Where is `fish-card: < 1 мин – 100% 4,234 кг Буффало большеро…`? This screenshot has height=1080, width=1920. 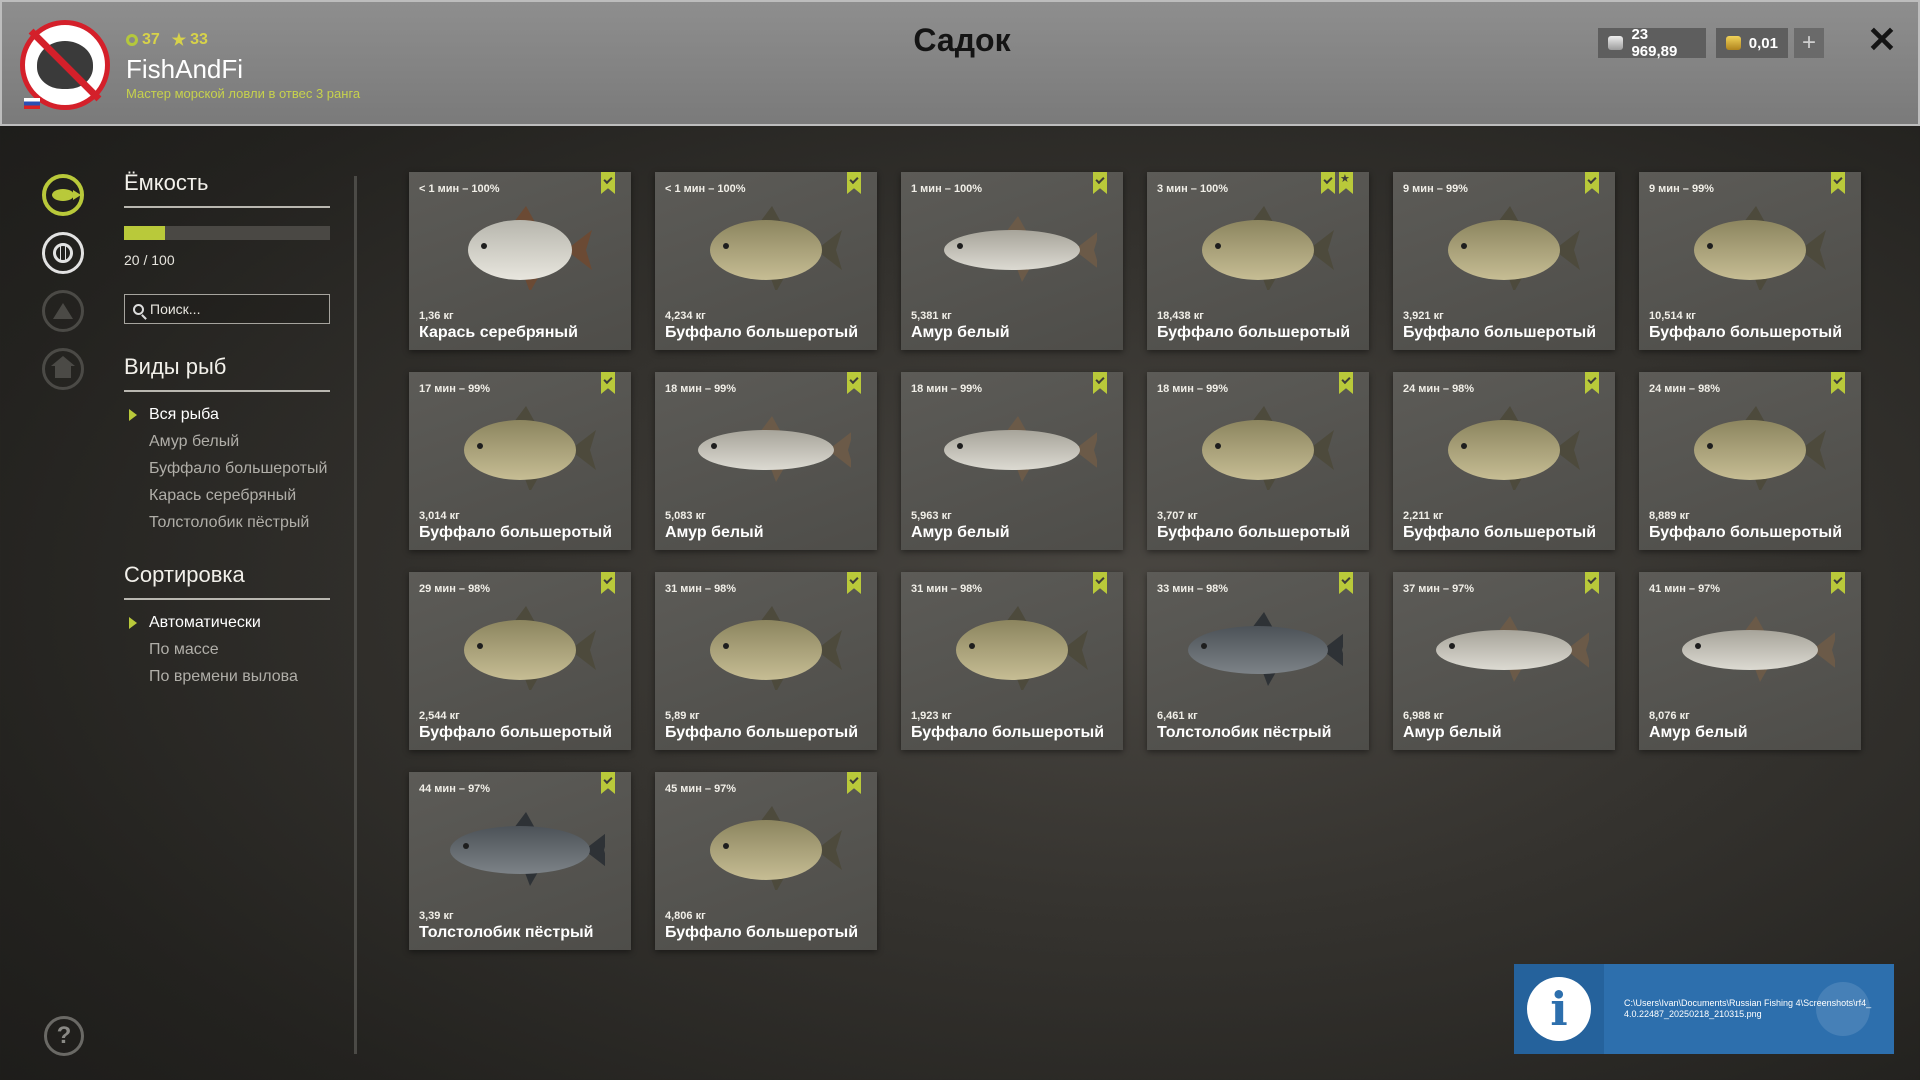
fish-card: < 1 мин – 100% 4,234 кг Буффало большеро… is located at coordinates (766, 261).